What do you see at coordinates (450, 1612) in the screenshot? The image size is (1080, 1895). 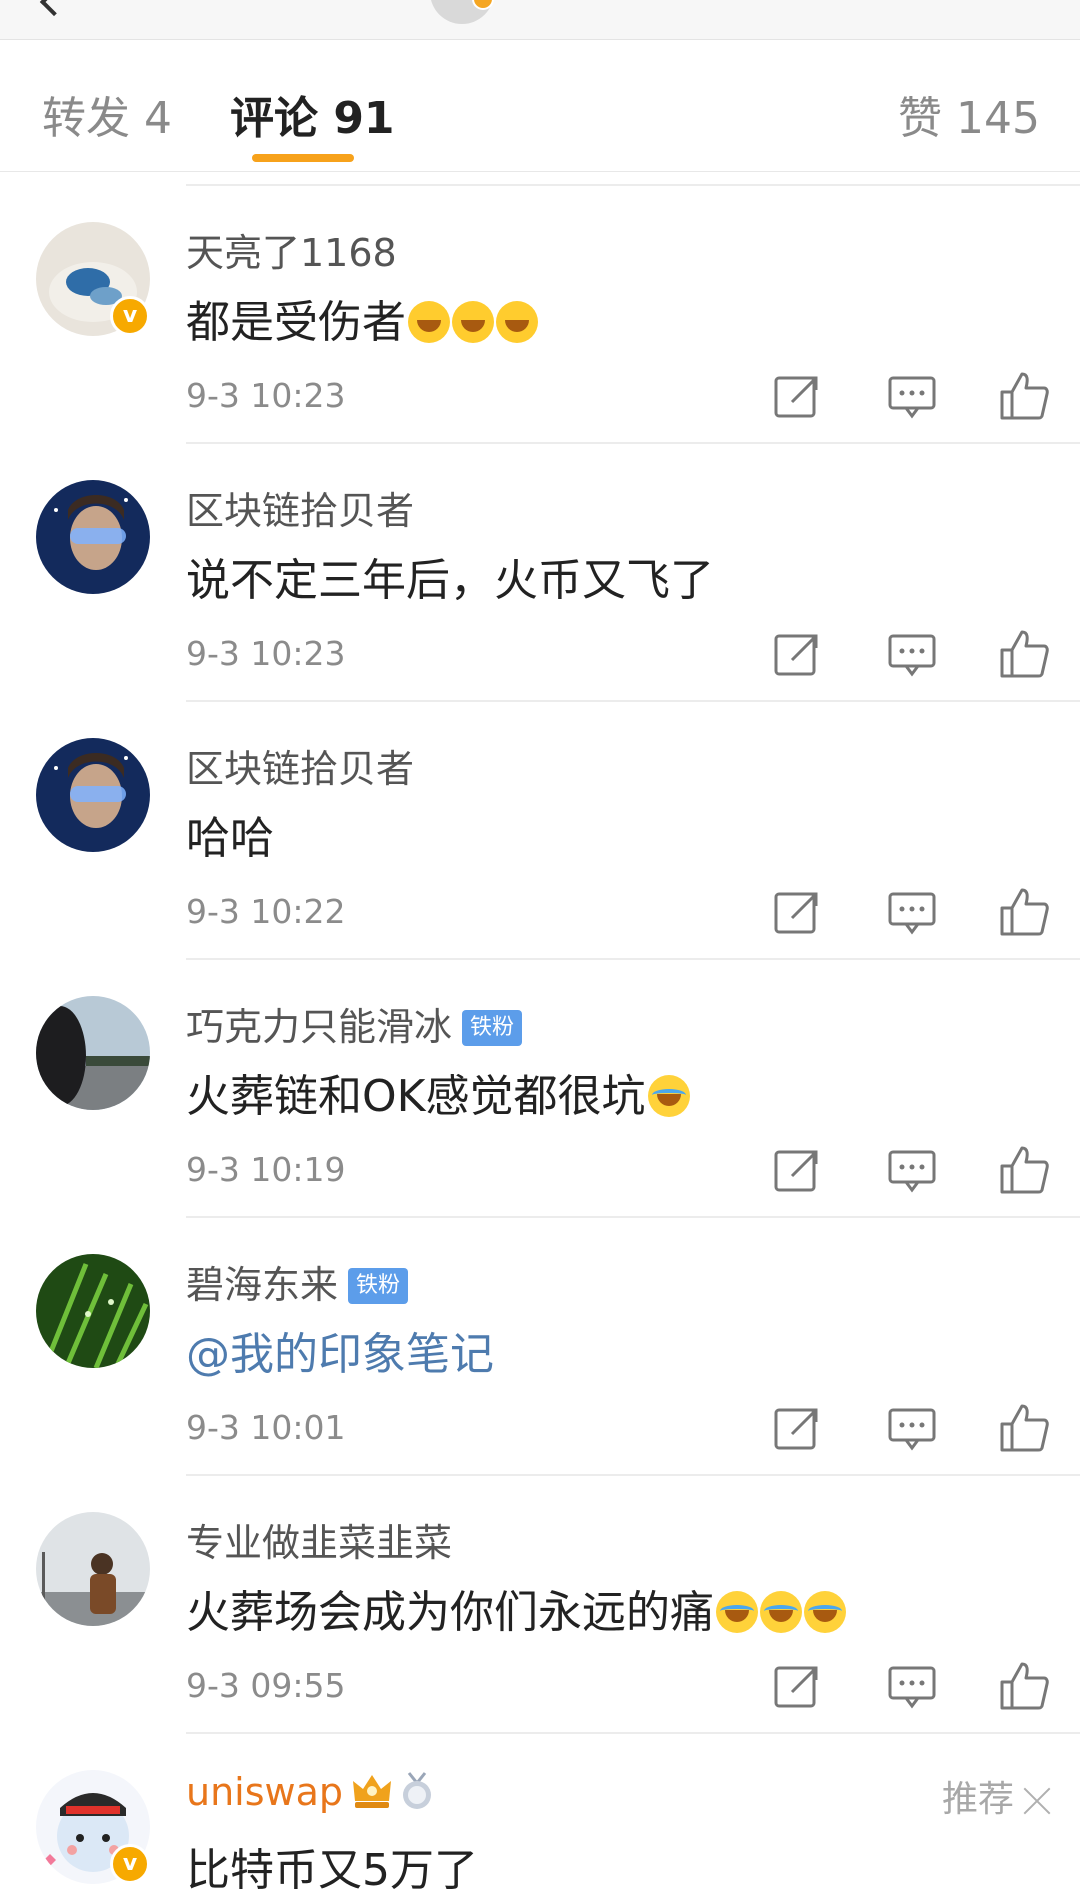 I see `comment-text-body: 火葬场会成为你们永远的痛` at bounding box center [450, 1612].